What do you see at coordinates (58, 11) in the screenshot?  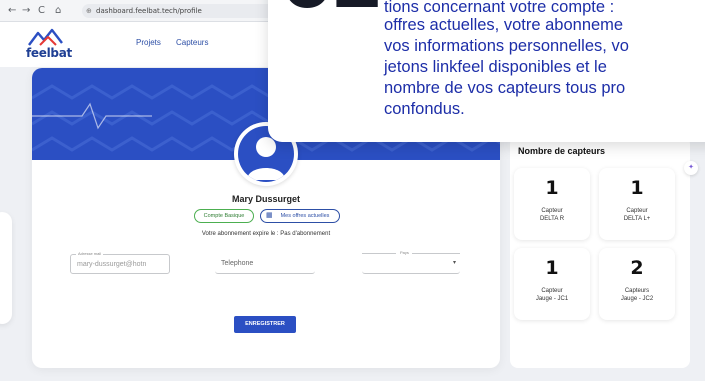 I see `home-icon: ⌂` at bounding box center [58, 11].